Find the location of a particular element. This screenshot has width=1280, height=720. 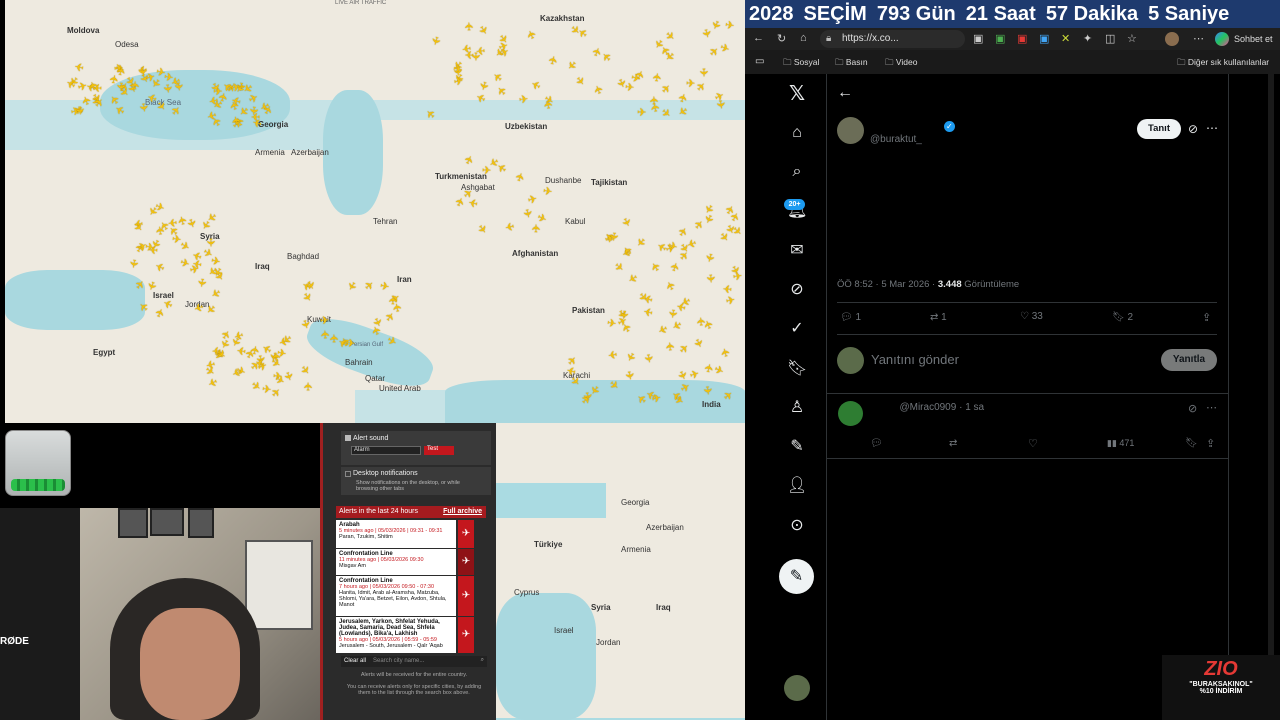

search-nav-icon: ⌕ is located at coordinates (797, 172).